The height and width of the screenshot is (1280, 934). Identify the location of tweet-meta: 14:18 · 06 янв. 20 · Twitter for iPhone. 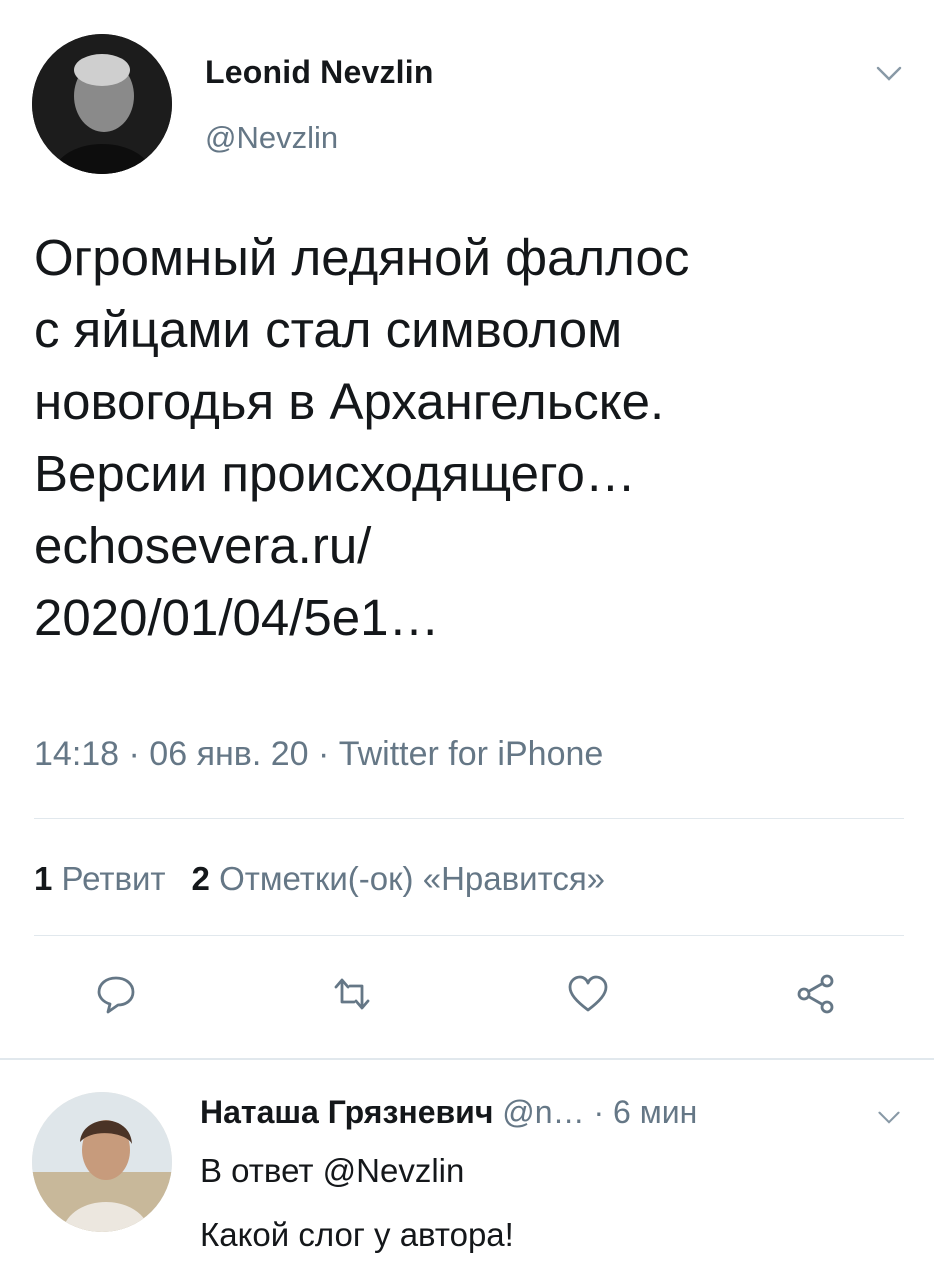
(319, 754).